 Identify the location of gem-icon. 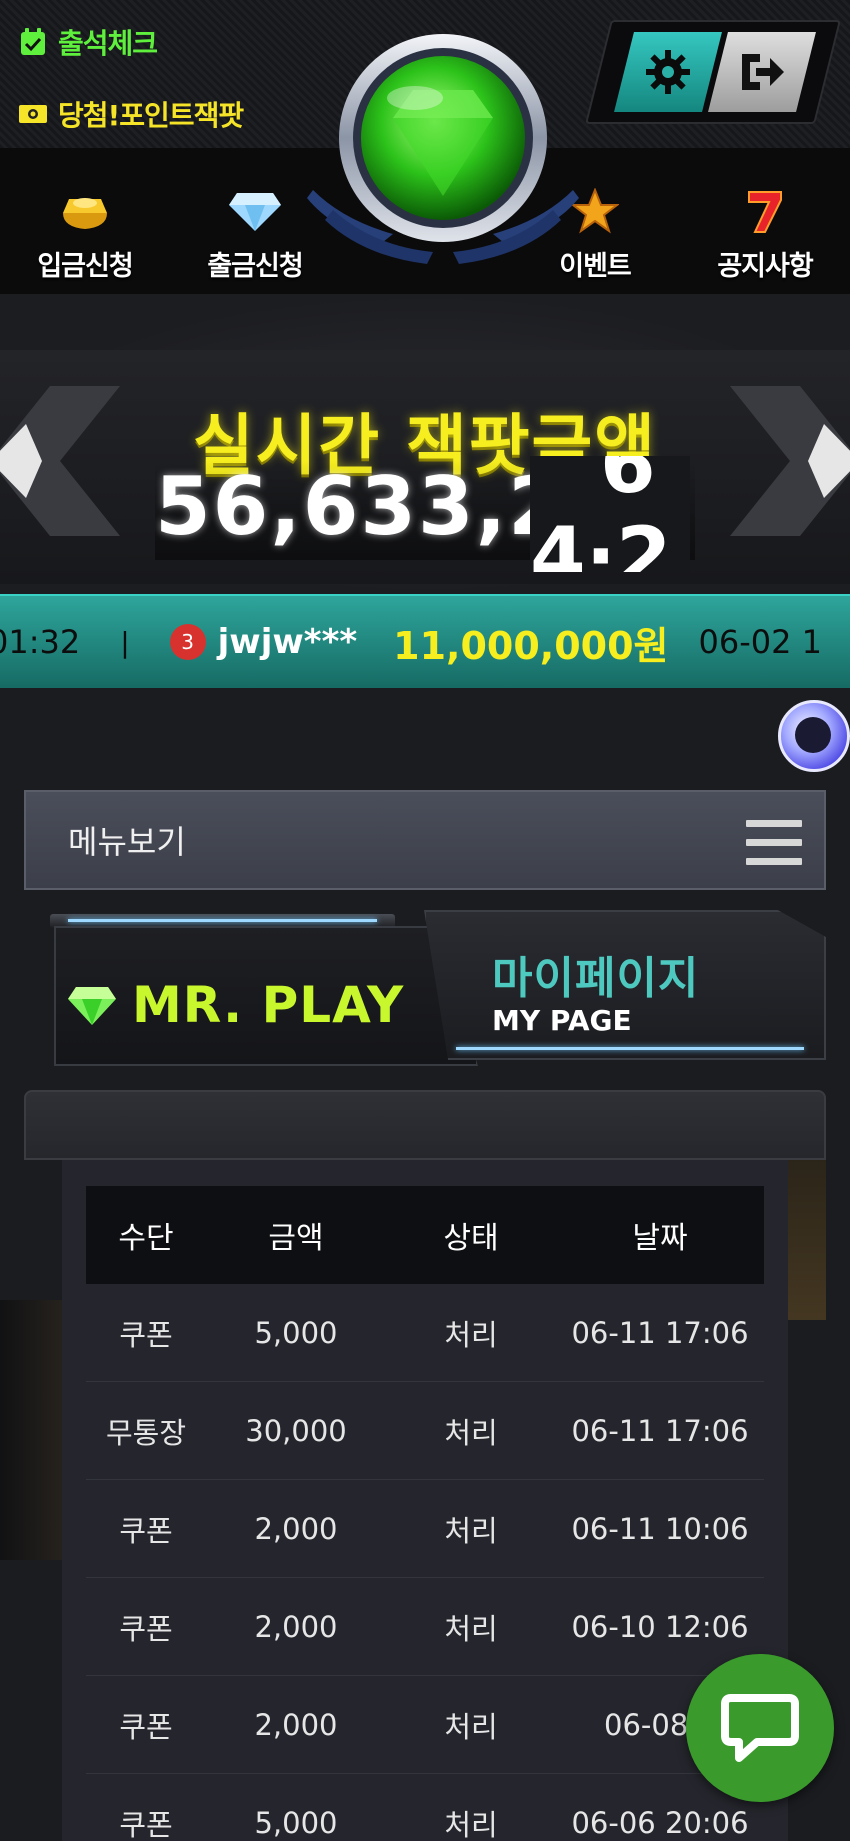
(92, 1006).